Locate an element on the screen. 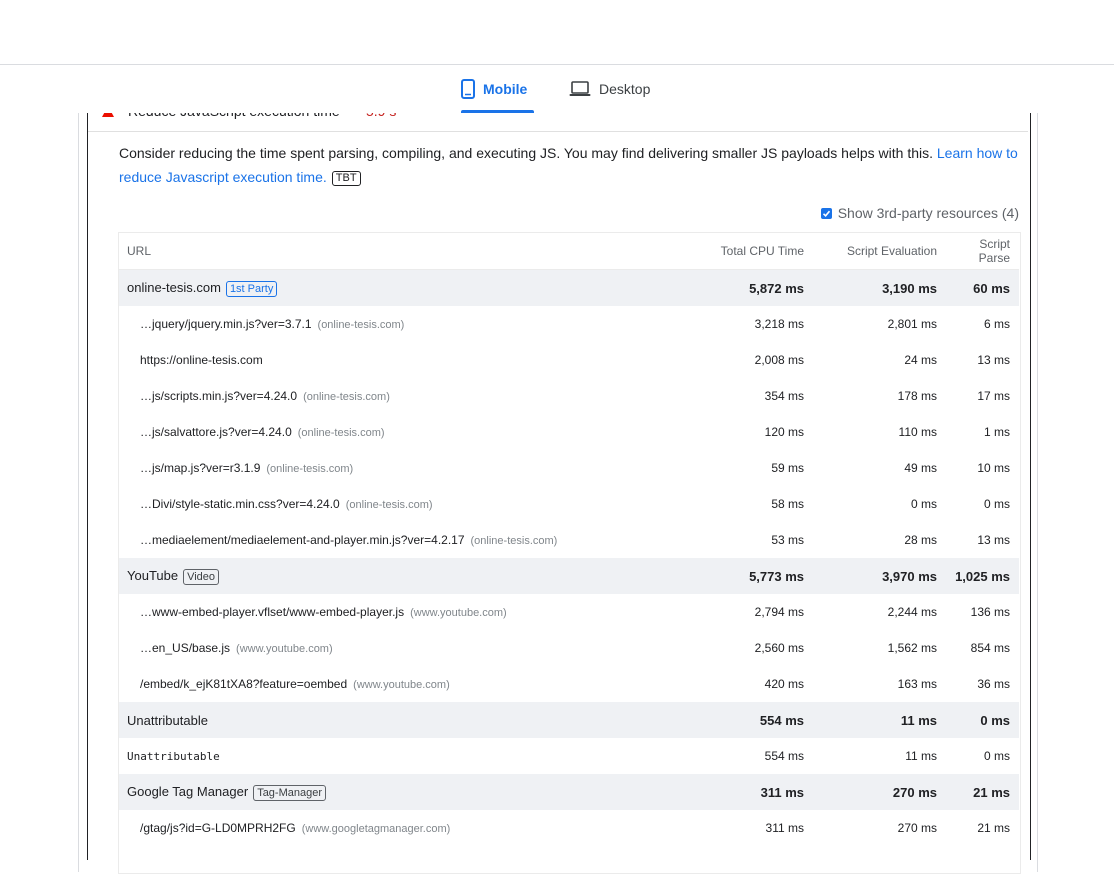 The height and width of the screenshot is (874, 1114). resource-url: …js/map.js?ver=r3.1.9 is located at coordinates (200, 468).